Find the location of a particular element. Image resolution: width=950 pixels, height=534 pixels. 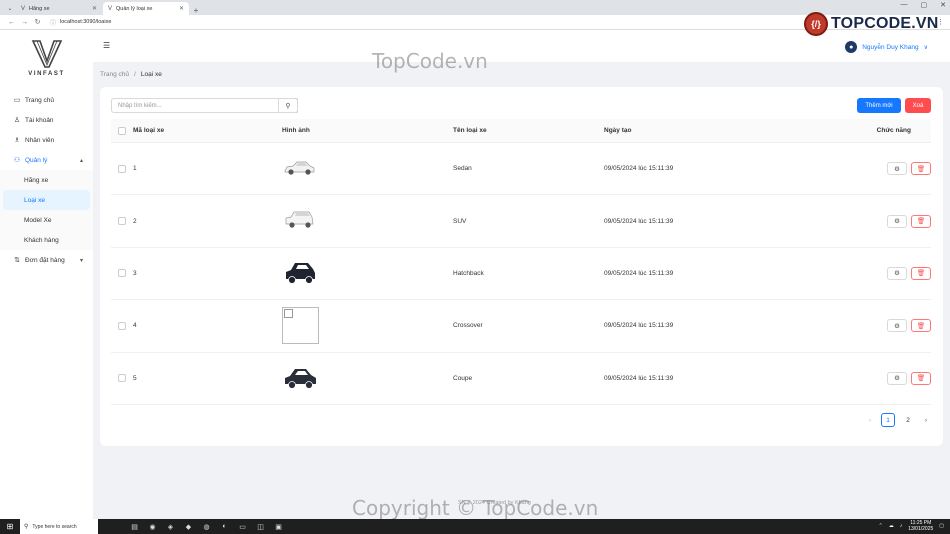

site-info-icon: ⓘ is located at coordinates (53, 22).